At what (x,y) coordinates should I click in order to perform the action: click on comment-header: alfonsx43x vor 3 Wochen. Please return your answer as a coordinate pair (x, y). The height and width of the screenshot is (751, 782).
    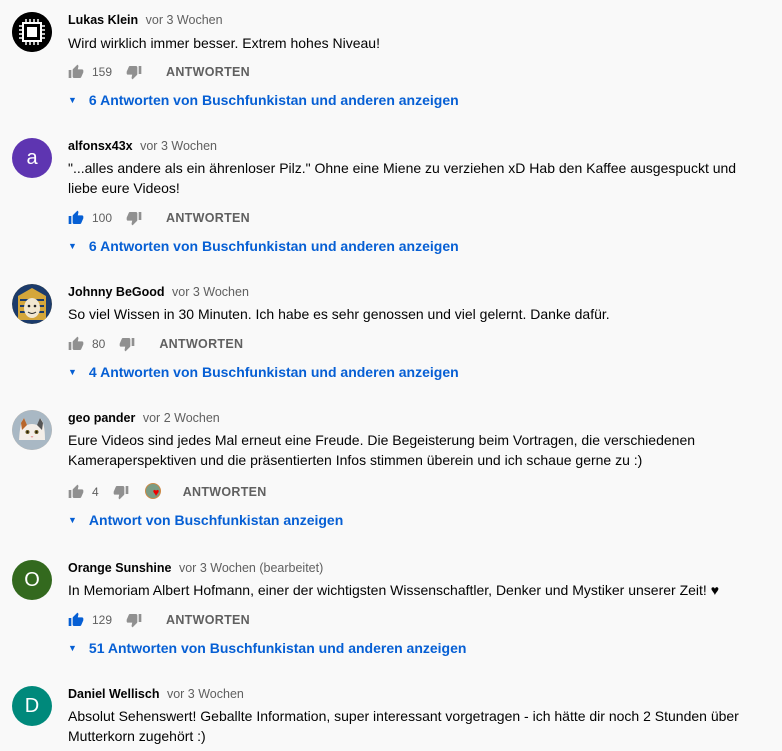
    Looking at the image, I should click on (142, 146).